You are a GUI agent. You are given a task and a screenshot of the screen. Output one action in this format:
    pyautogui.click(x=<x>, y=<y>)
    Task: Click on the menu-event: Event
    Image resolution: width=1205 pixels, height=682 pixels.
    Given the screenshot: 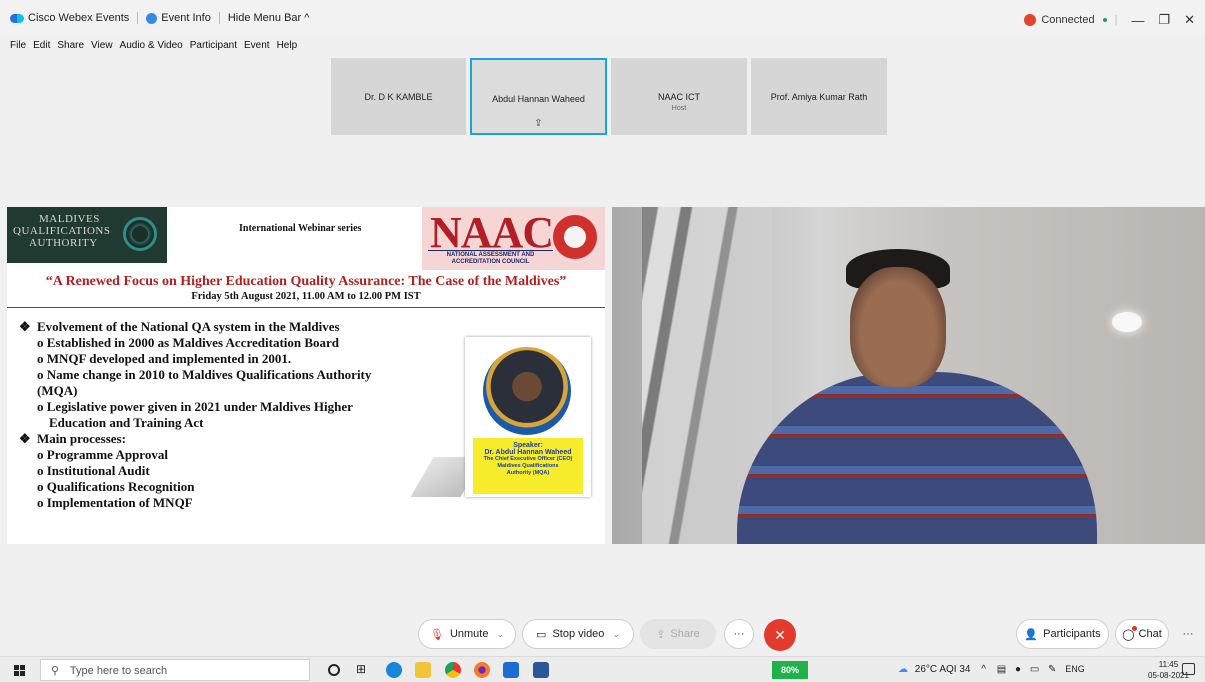 What is the action you would take?
    pyautogui.click(x=257, y=45)
    